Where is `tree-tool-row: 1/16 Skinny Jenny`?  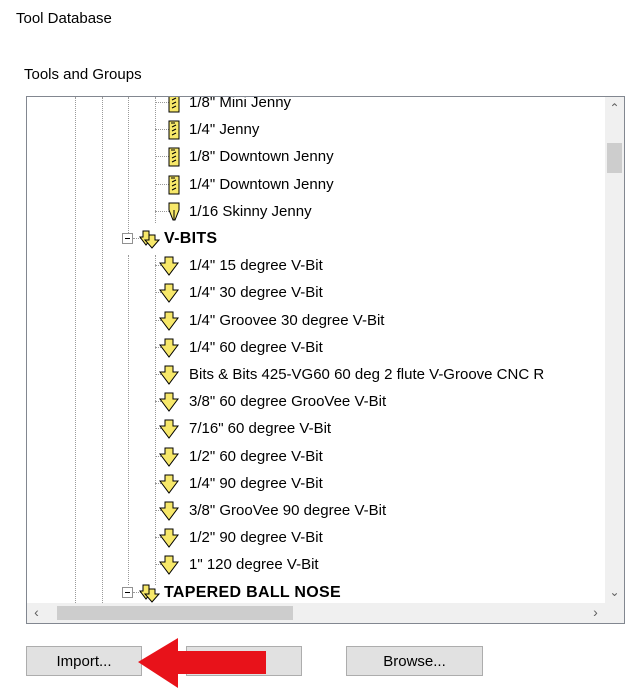
tree-tool-row: 1/16 Skinny Jenny is located at coordinates (316, 211).